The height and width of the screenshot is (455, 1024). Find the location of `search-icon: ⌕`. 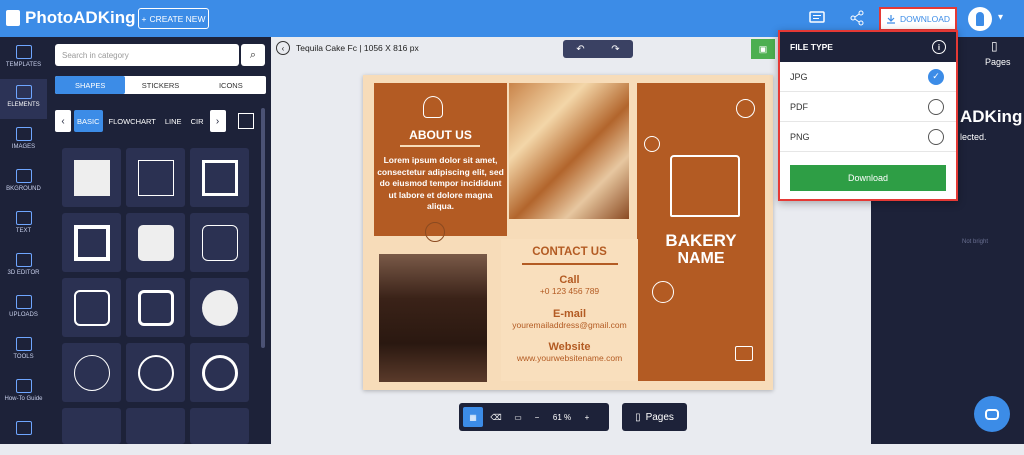

search-icon: ⌕ is located at coordinates (253, 54).